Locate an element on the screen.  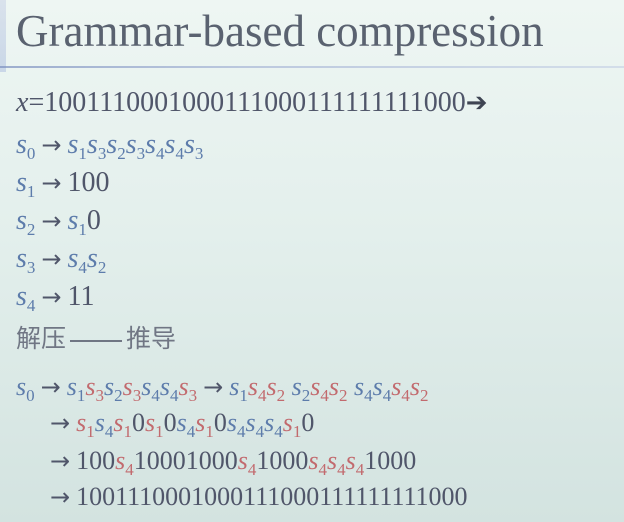
rule-lhs: s4 is located at coordinates (26, 298).